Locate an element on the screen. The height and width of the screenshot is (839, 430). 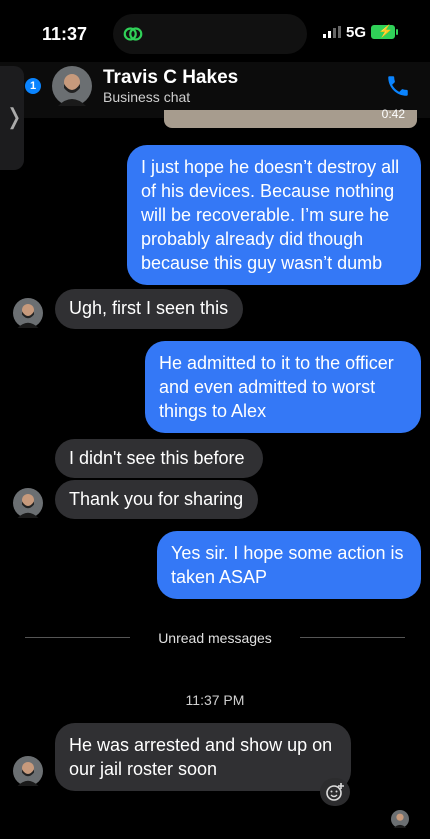
message-bubble-incoming: Ugh, first I seen this is located at coordinates (149, 309).